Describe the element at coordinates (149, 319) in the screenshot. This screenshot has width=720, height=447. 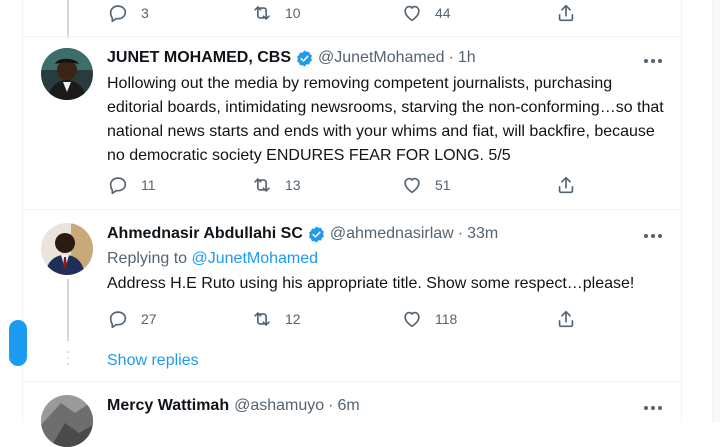
I see `reply-count: 27` at that location.